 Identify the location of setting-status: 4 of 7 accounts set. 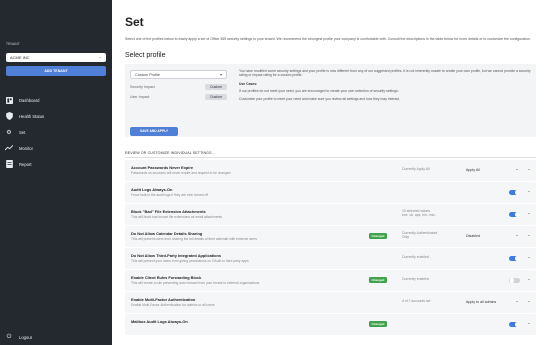
(416, 301).